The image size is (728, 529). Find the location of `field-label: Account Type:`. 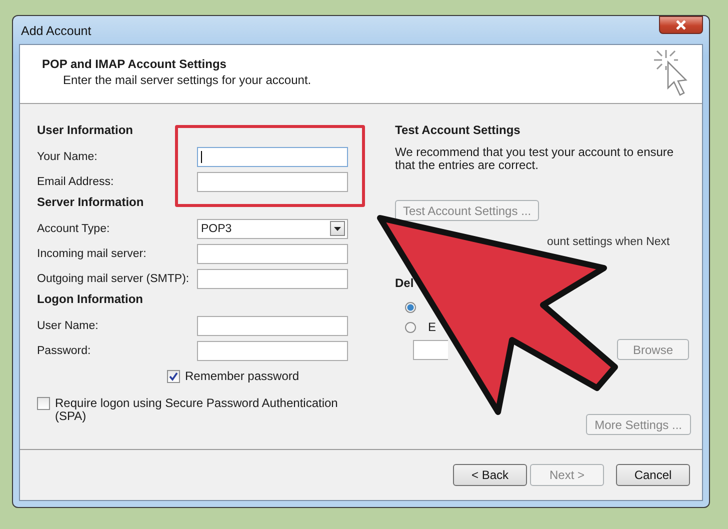

field-label: Account Type: is located at coordinates (74, 228).